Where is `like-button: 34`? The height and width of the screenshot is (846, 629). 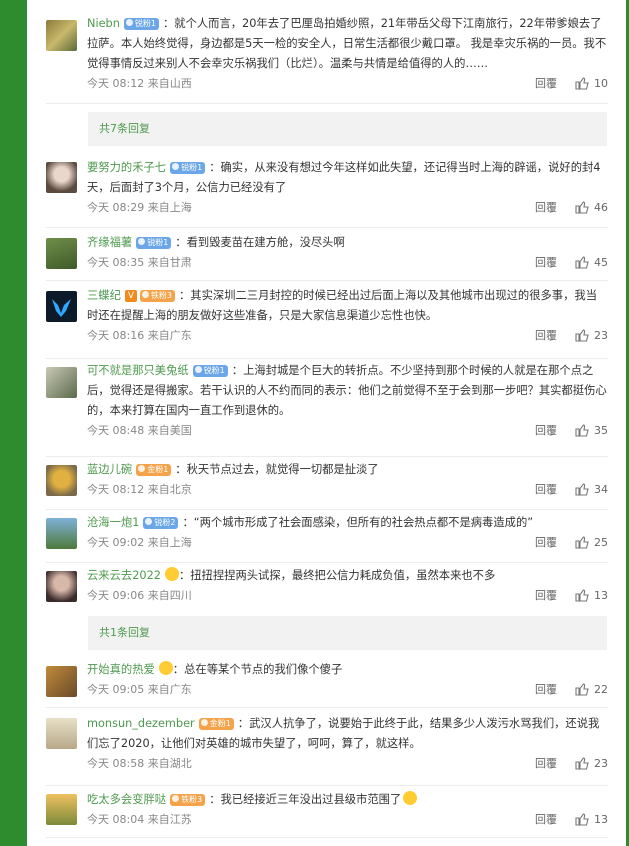 like-button: 34 is located at coordinates (591, 489).